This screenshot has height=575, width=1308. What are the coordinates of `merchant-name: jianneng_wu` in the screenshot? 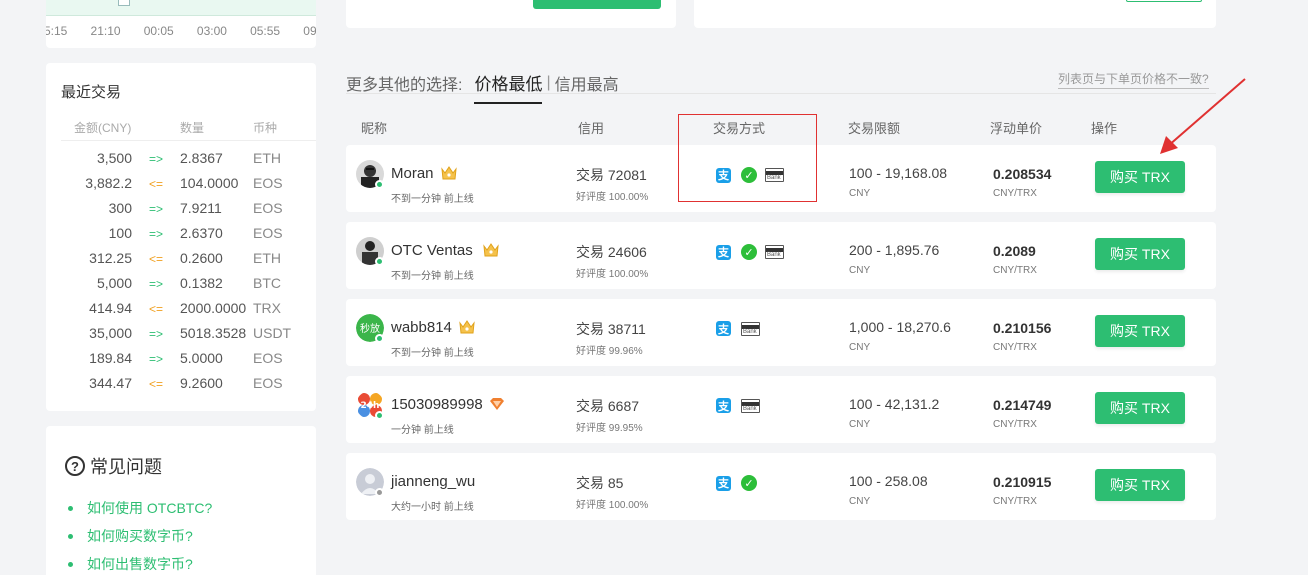 It's located at (433, 481).